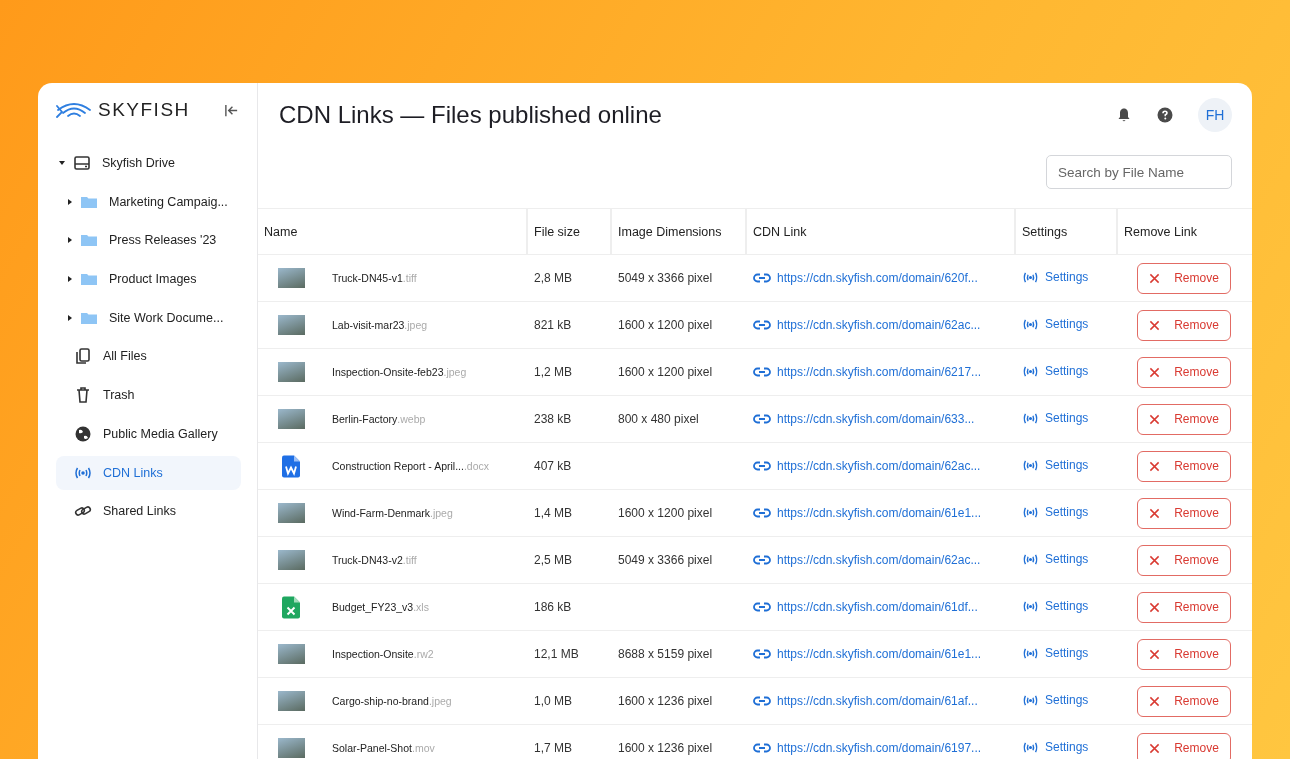  What do you see at coordinates (148, 163) in the screenshot?
I see `tree-item: Skyfish Drive` at bounding box center [148, 163].